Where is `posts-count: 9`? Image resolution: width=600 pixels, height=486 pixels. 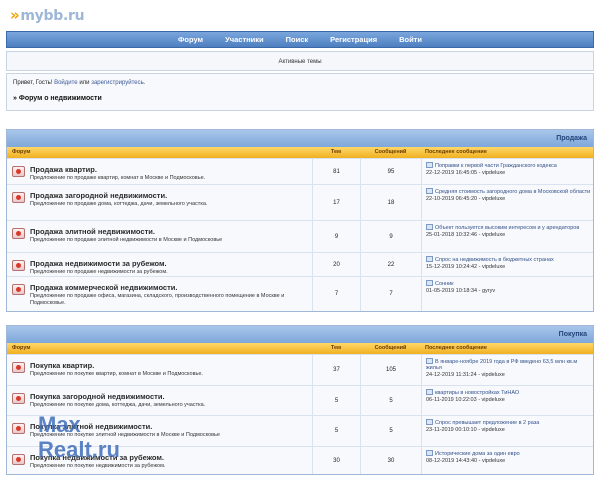
posts-count: 9 is located at coordinates (390, 236).